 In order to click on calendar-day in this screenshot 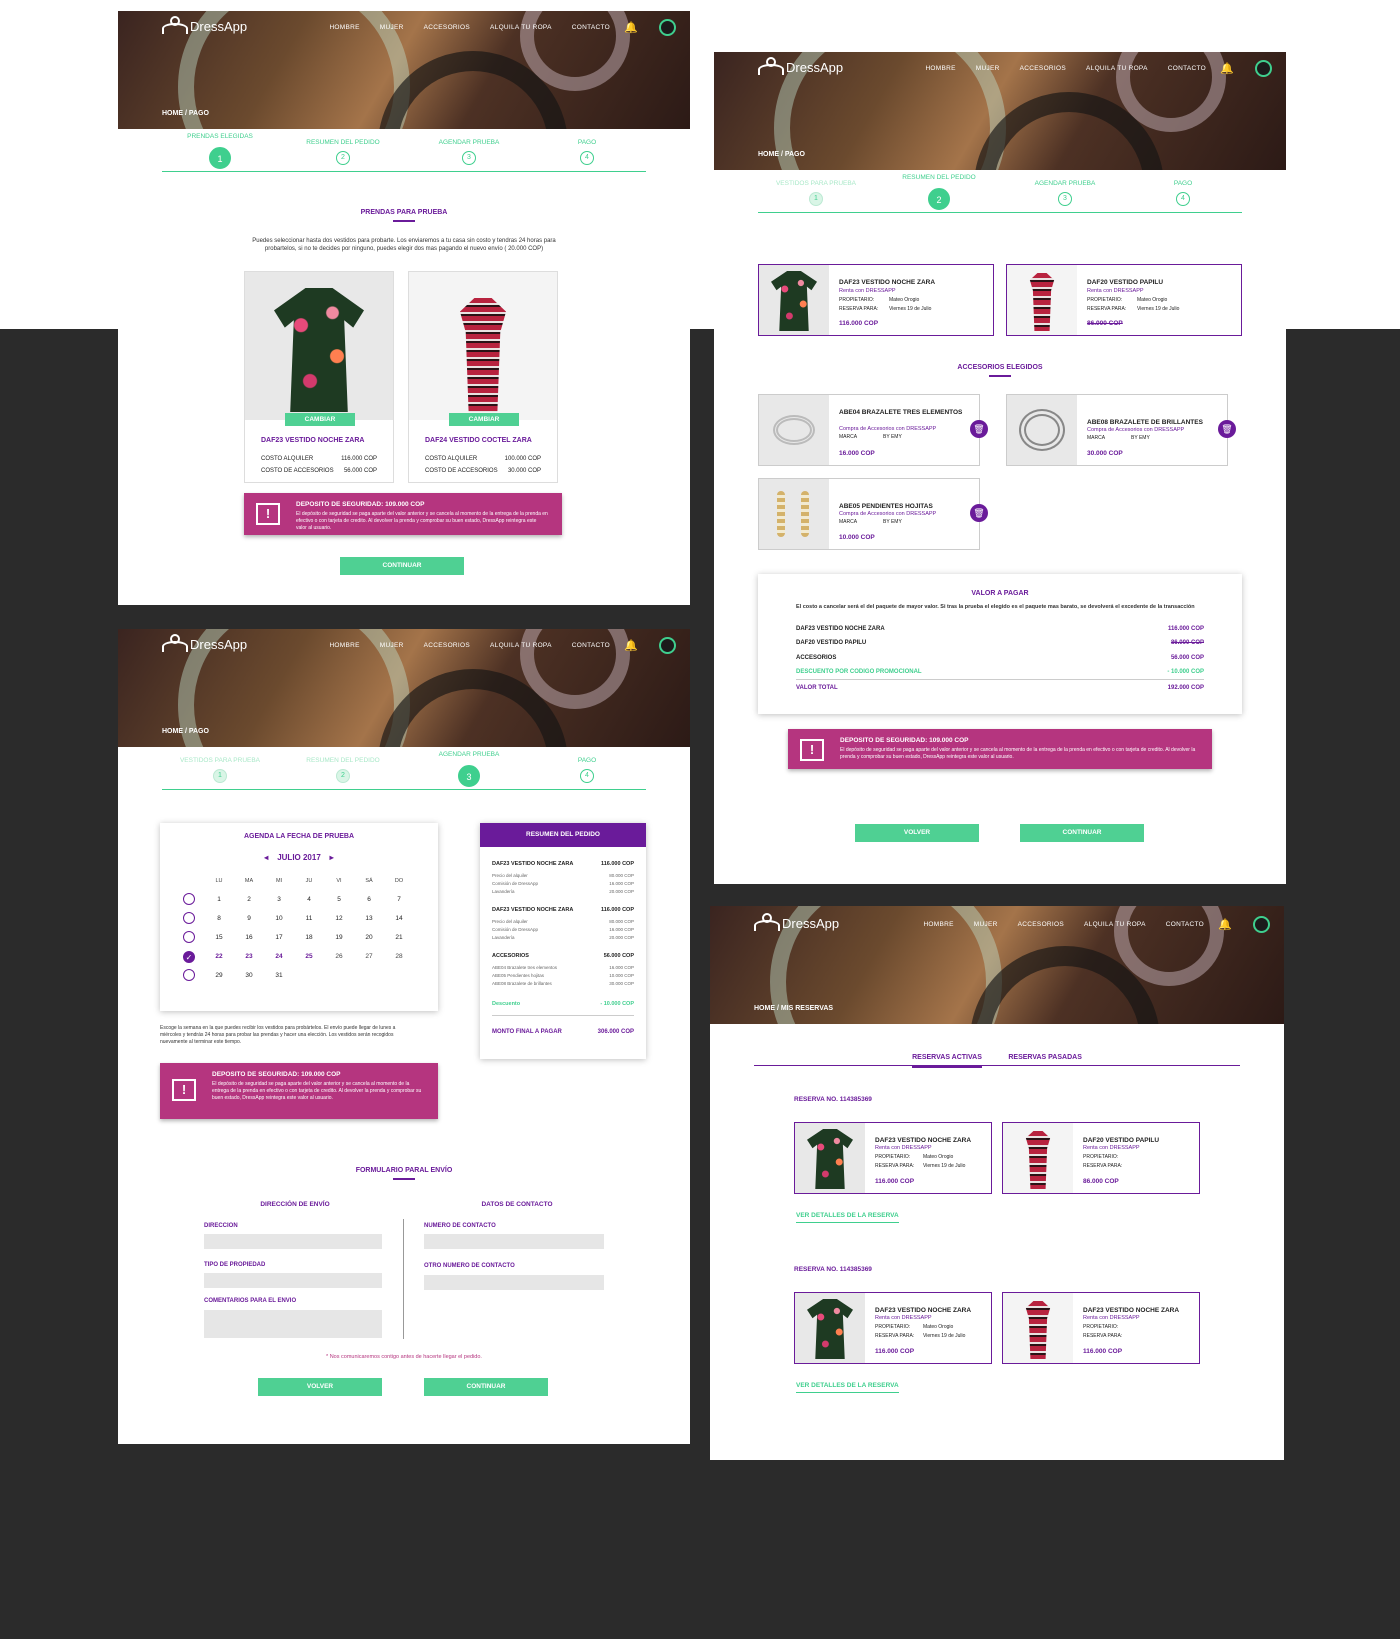, I will do `click(309, 975)`.